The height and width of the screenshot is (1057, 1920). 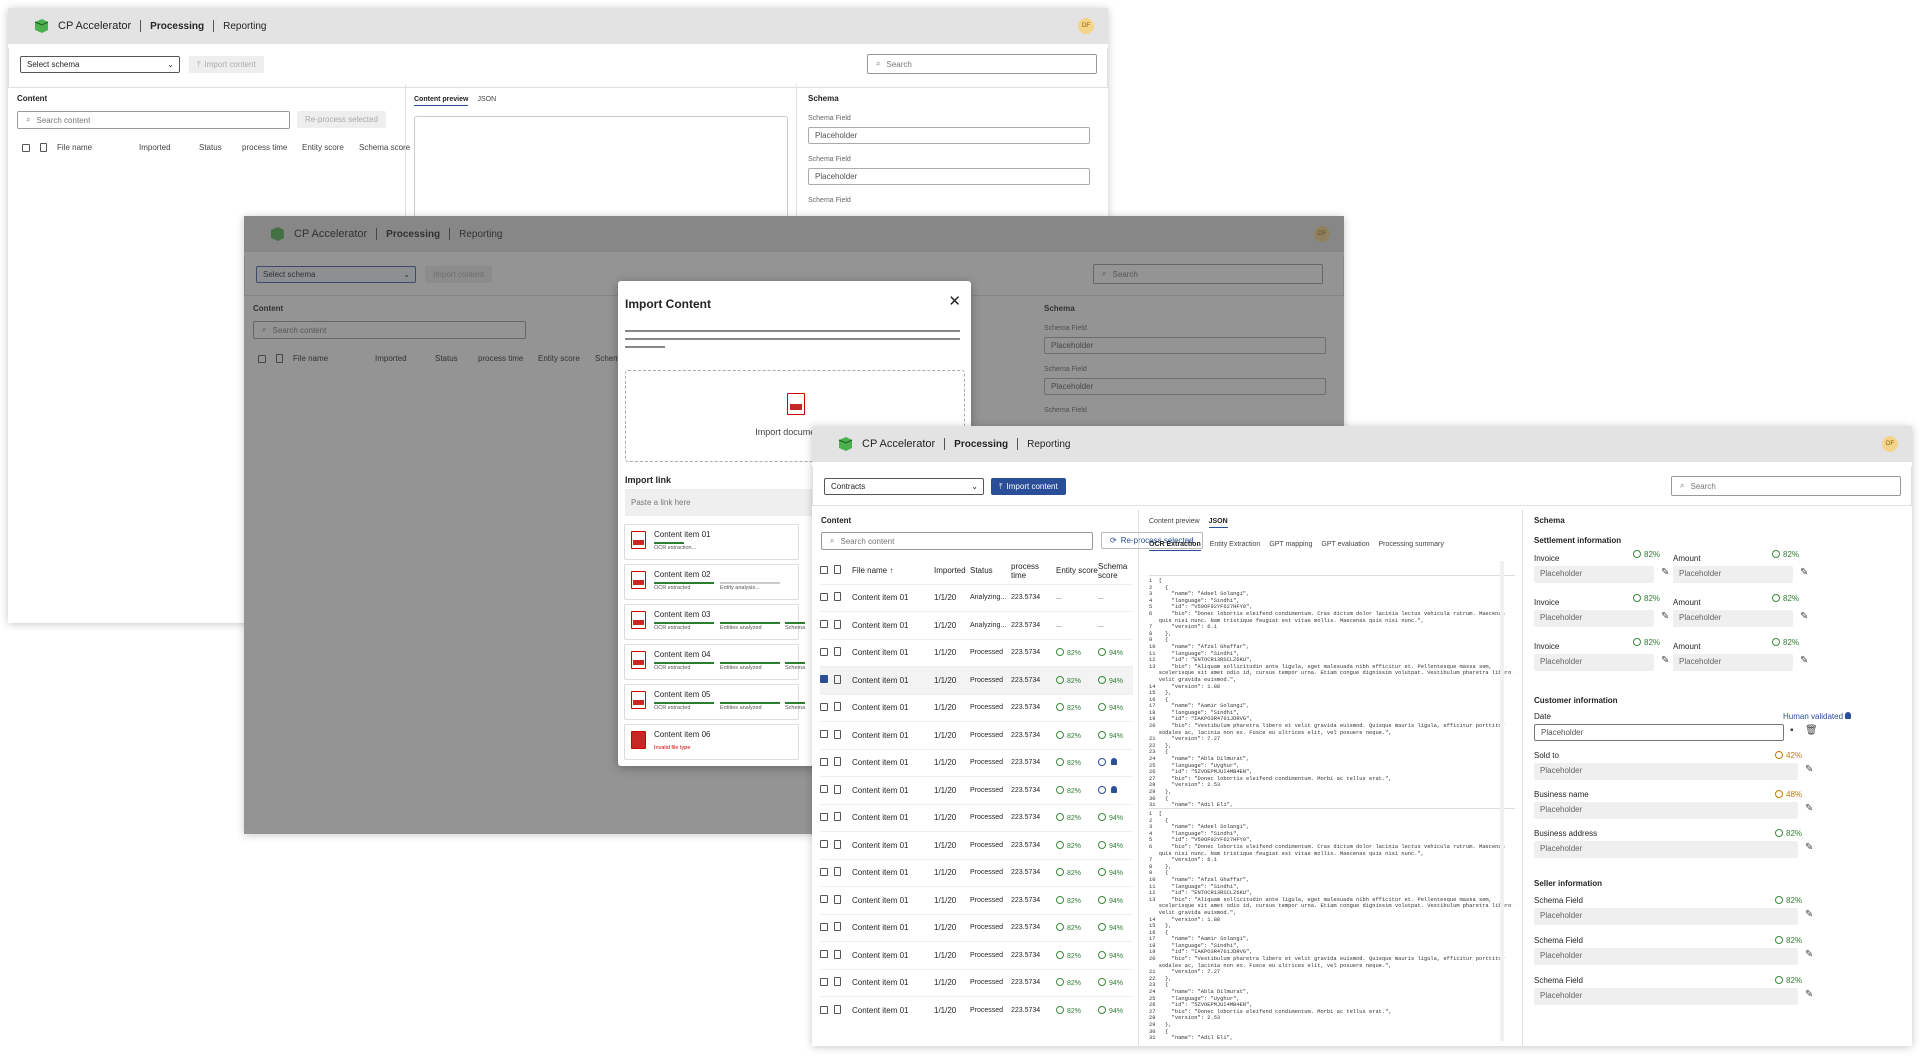 I want to click on col-schema-score: Schema score, so click(x=1112, y=571).